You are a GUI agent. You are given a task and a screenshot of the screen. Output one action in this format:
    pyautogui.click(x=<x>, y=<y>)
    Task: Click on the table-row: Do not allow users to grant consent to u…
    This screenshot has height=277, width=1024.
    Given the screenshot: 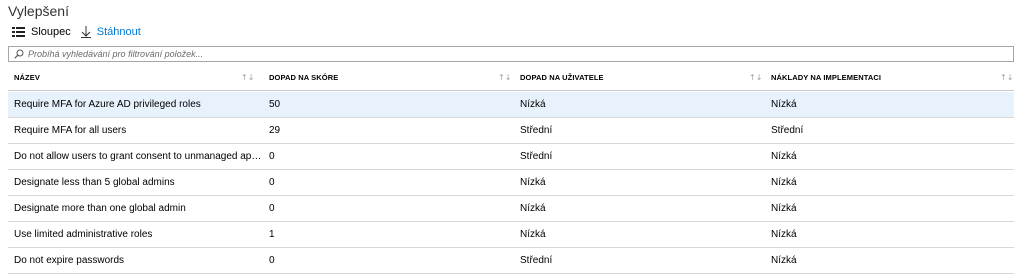 What is the action you would take?
    pyautogui.click(x=511, y=157)
    